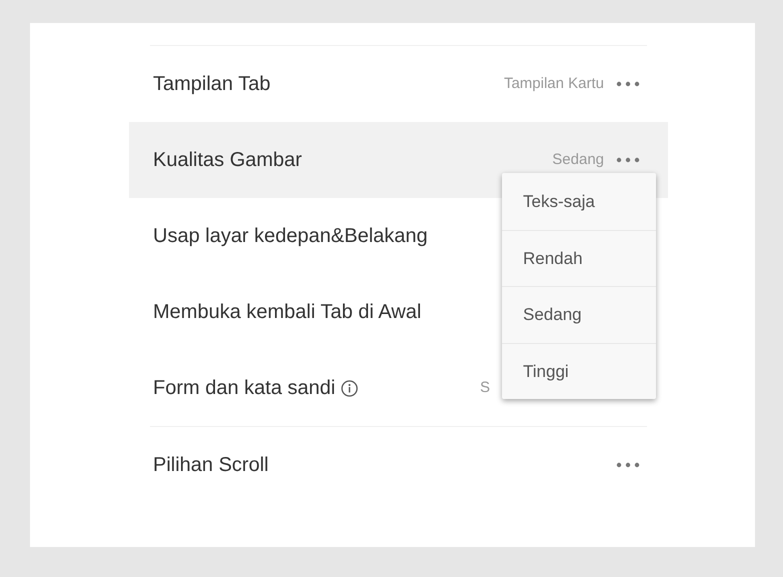 The width and height of the screenshot is (783, 577). I want to click on info-icon, so click(349, 388).